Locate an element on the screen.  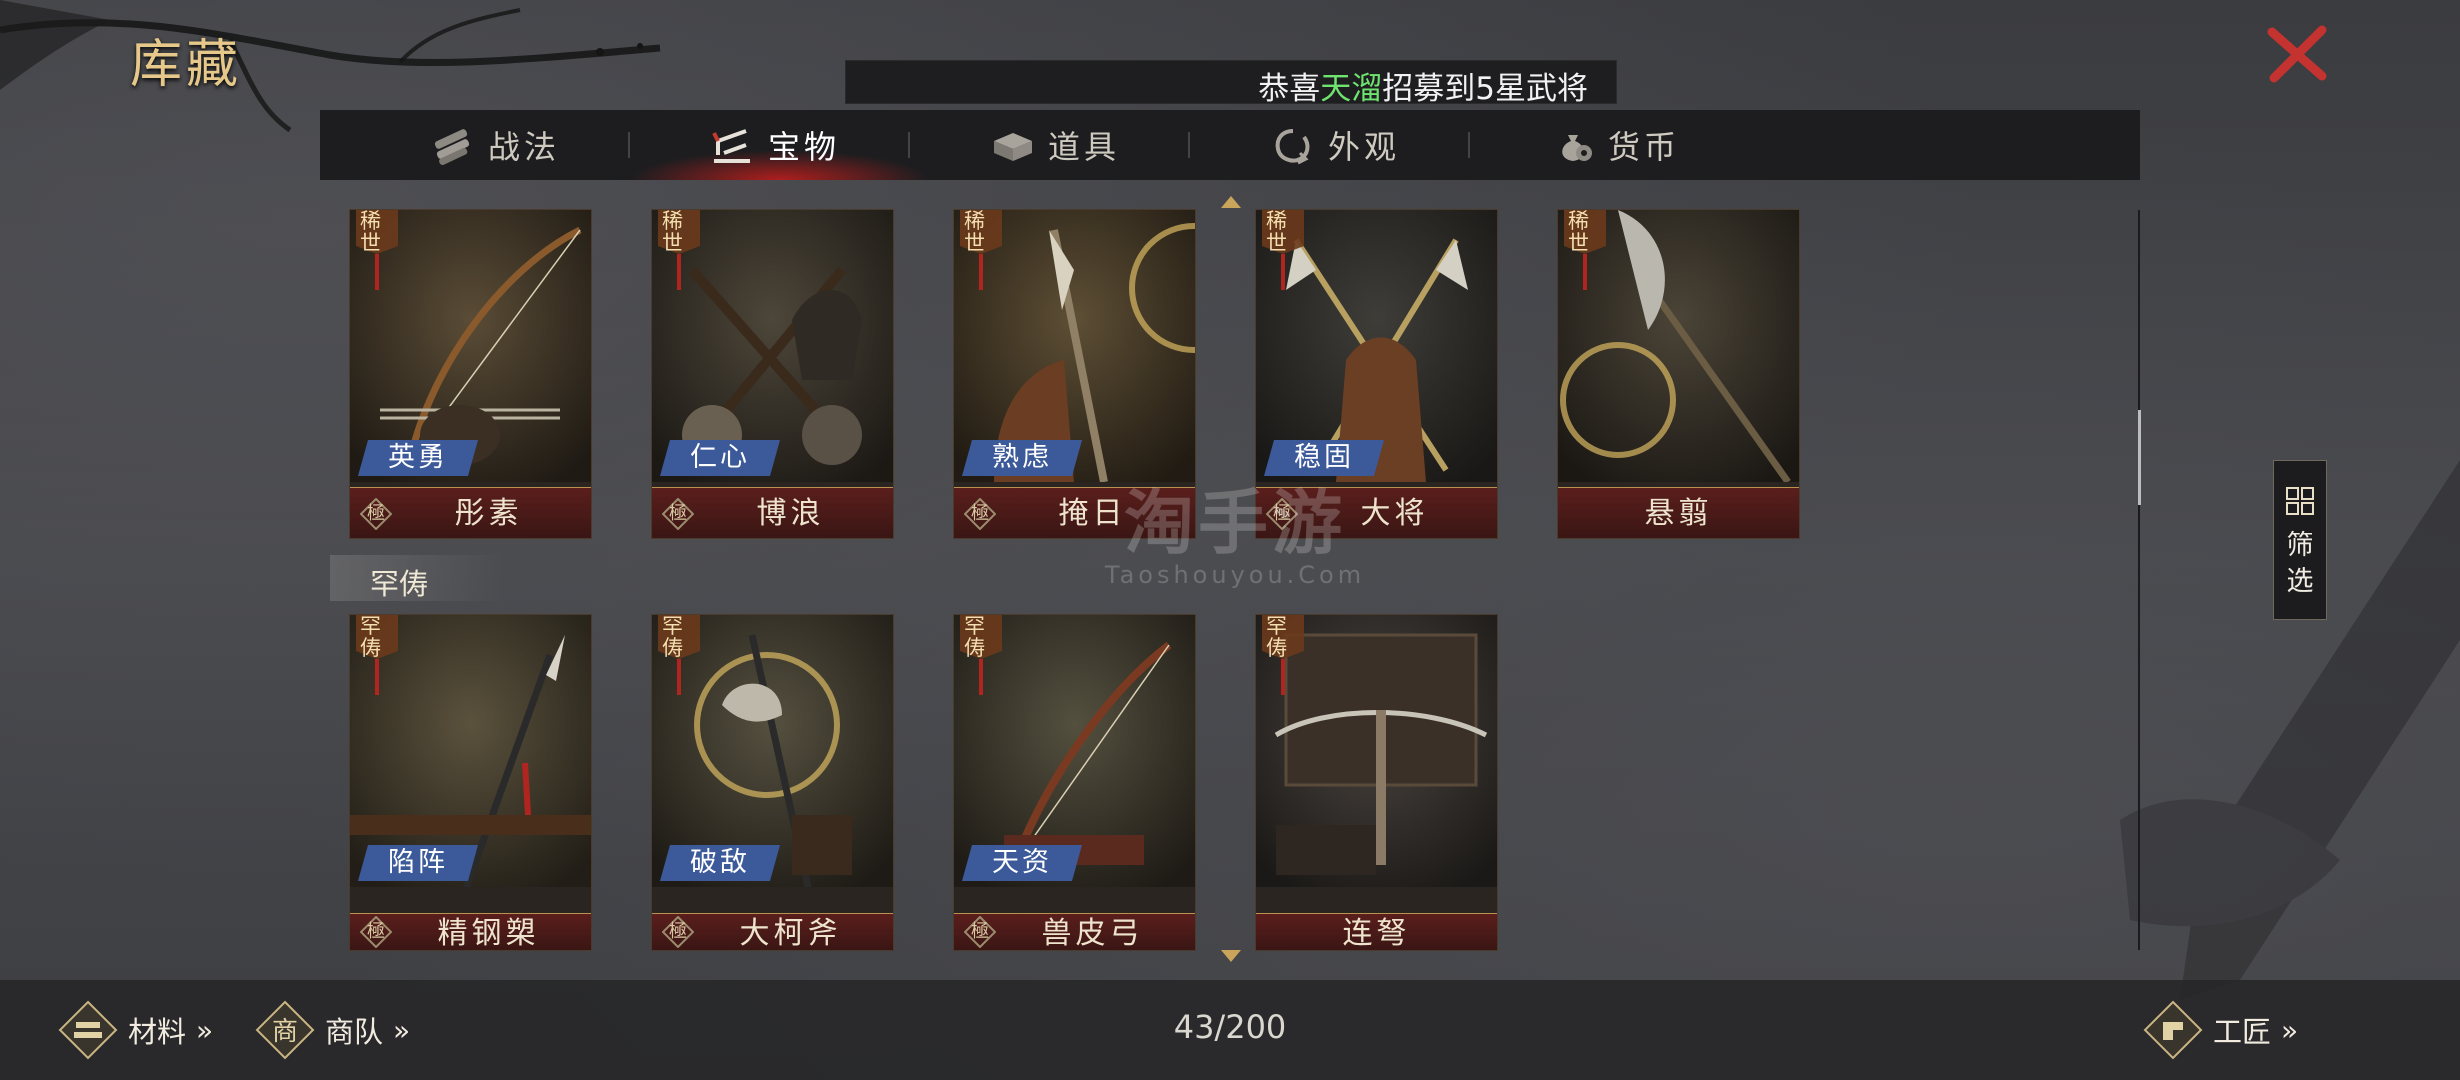
item-name-bar: 極 兽皮弓 is located at coordinates (1074, 931).